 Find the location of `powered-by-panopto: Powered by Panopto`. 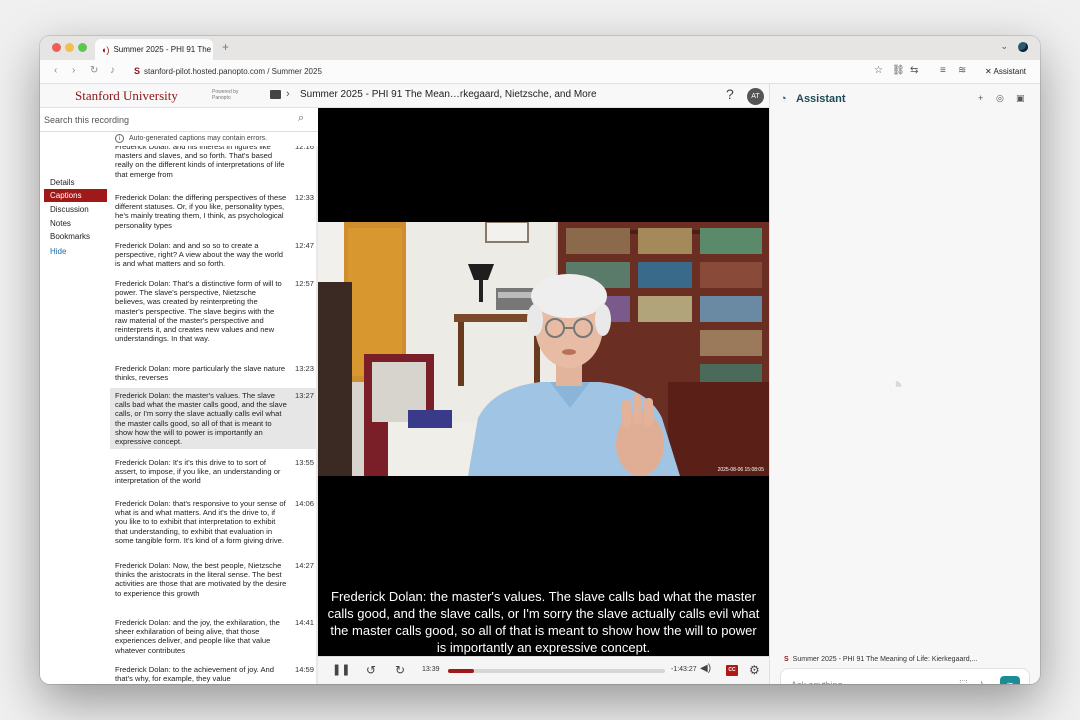

powered-by-panopto: Powered by Panopto is located at coordinates (225, 95).